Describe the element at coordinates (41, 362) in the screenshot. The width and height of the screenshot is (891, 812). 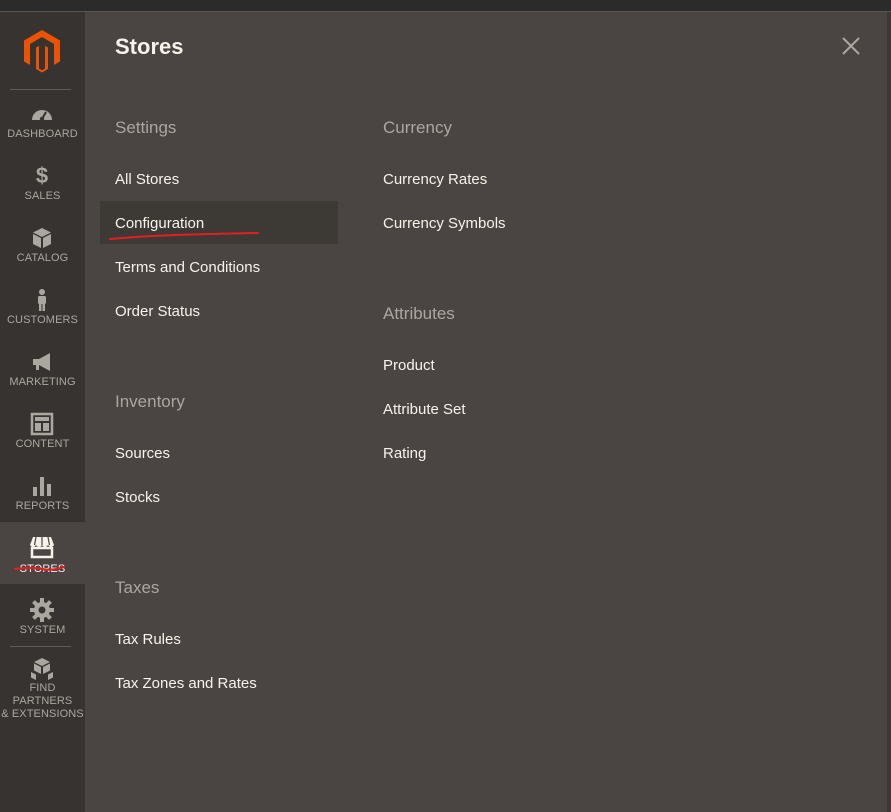
I see `megaphone-icon` at that location.